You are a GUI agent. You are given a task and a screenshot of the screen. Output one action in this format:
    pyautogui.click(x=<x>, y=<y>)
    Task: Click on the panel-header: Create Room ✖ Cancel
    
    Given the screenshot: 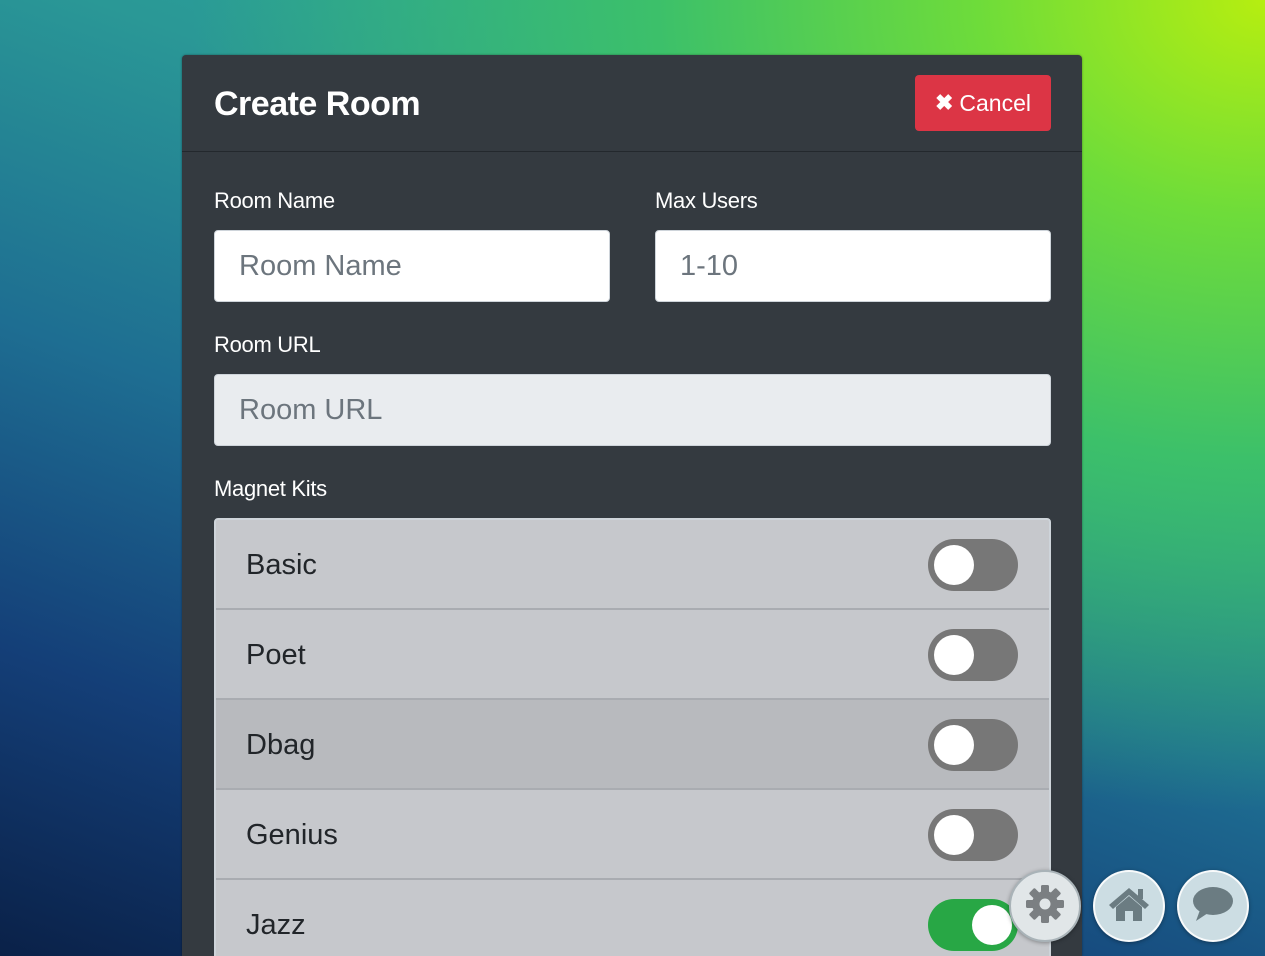 What is the action you would take?
    pyautogui.click(x=632, y=103)
    